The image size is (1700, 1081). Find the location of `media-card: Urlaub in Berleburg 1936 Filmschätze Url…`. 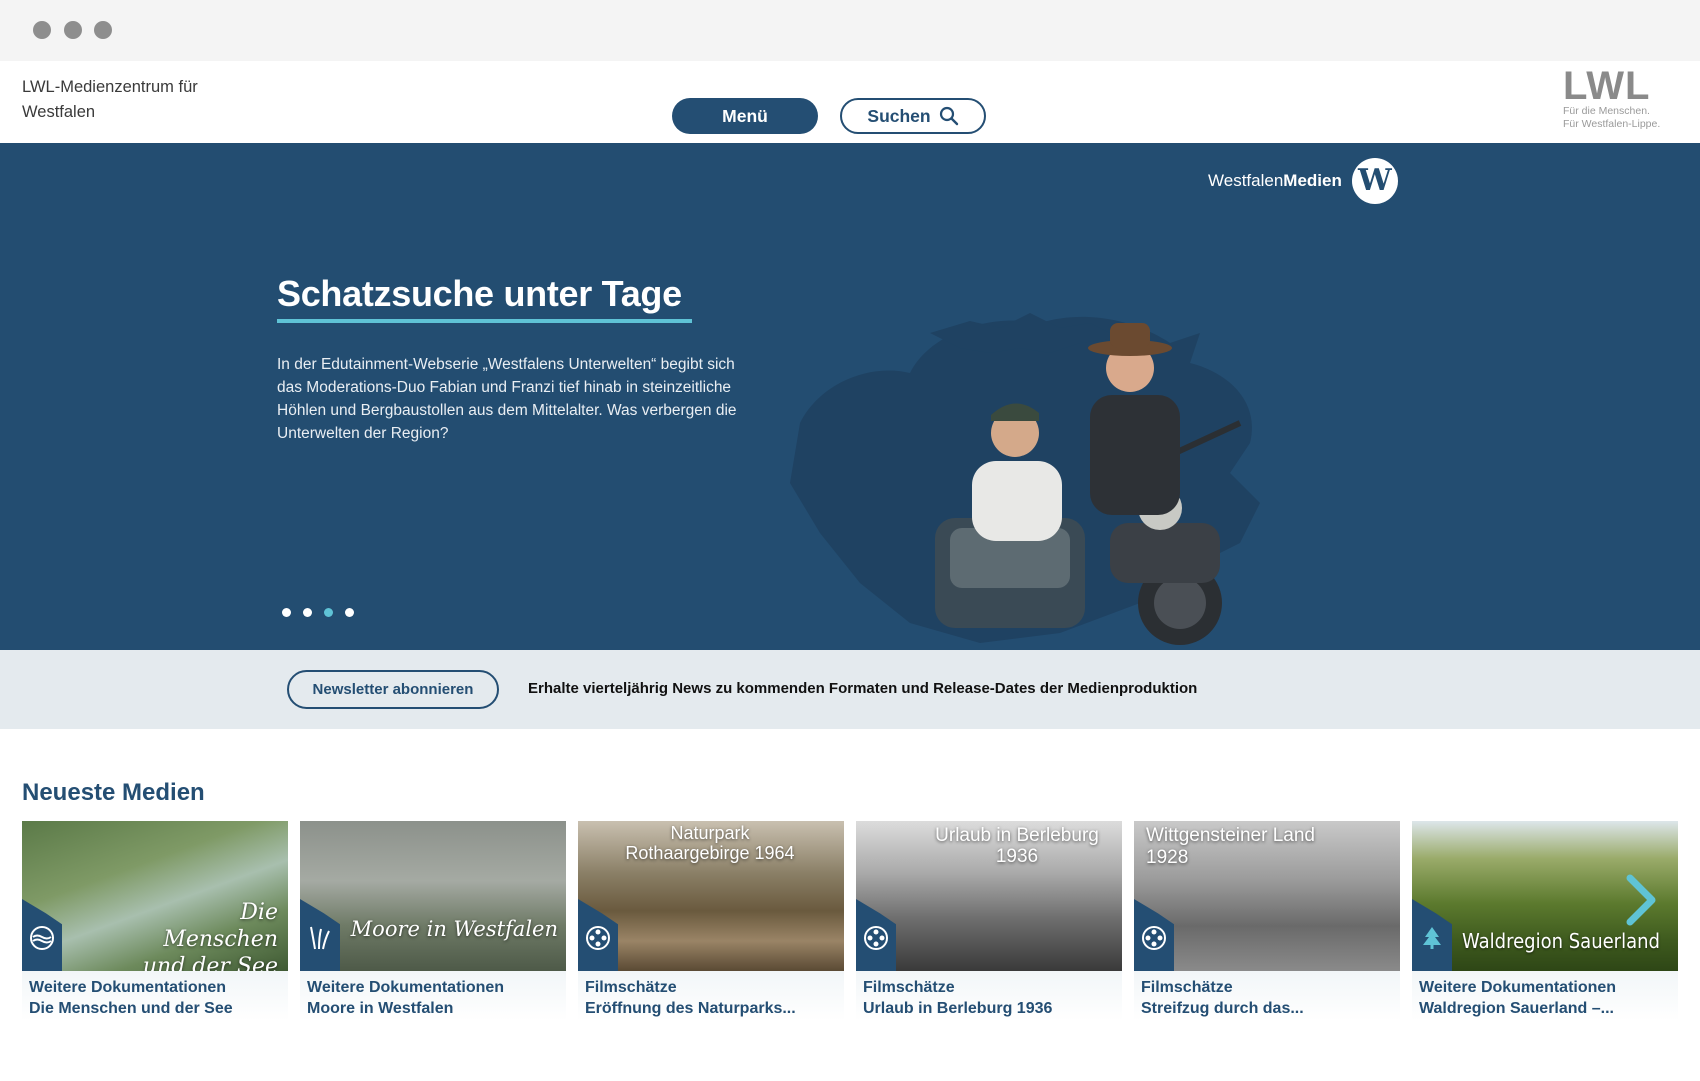

media-card: Urlaub in Berleburg 1936 Filmschätze Url… is located at coordinates (989, 921).